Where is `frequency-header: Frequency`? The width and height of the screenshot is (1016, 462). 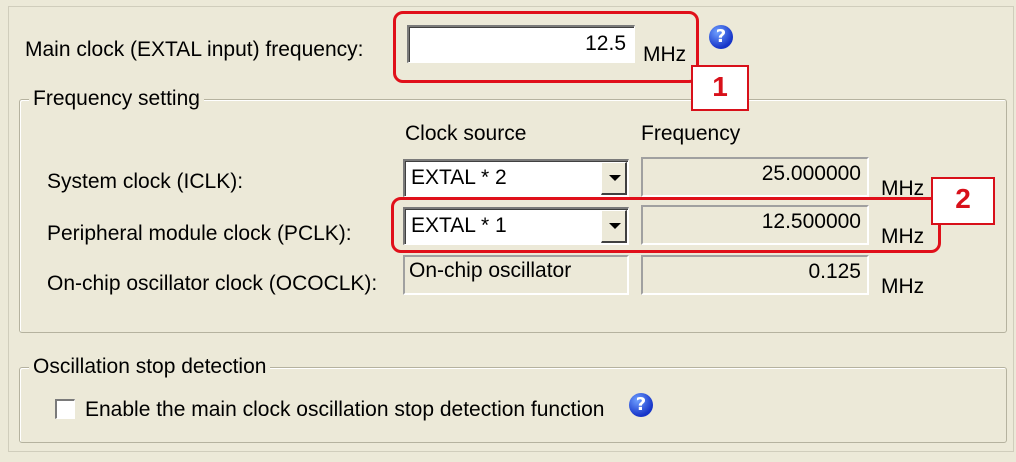
frequency-header: Frequency is located at coordinates (691, 133).